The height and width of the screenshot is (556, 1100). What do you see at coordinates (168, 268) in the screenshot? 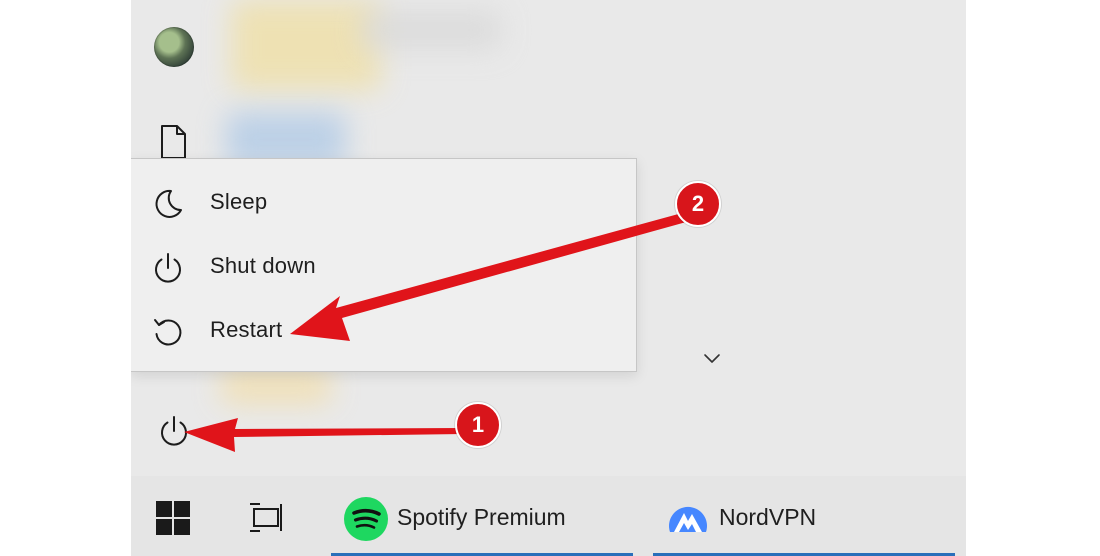
I see `power-icon` at bounding box center [168, 268].